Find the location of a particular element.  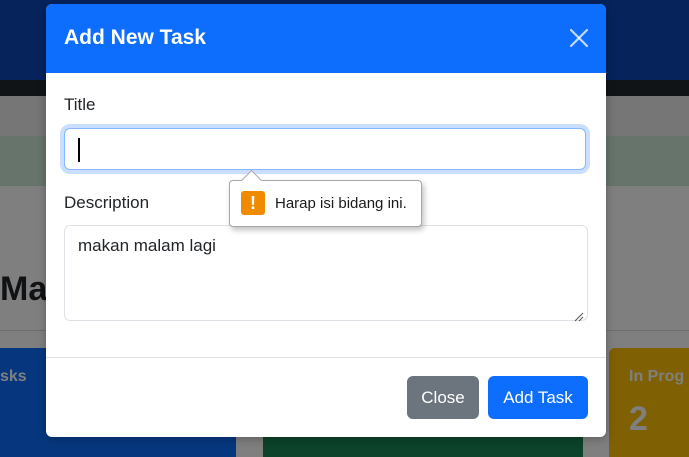

warning-icon: ! is located at coordinates (253, 203).